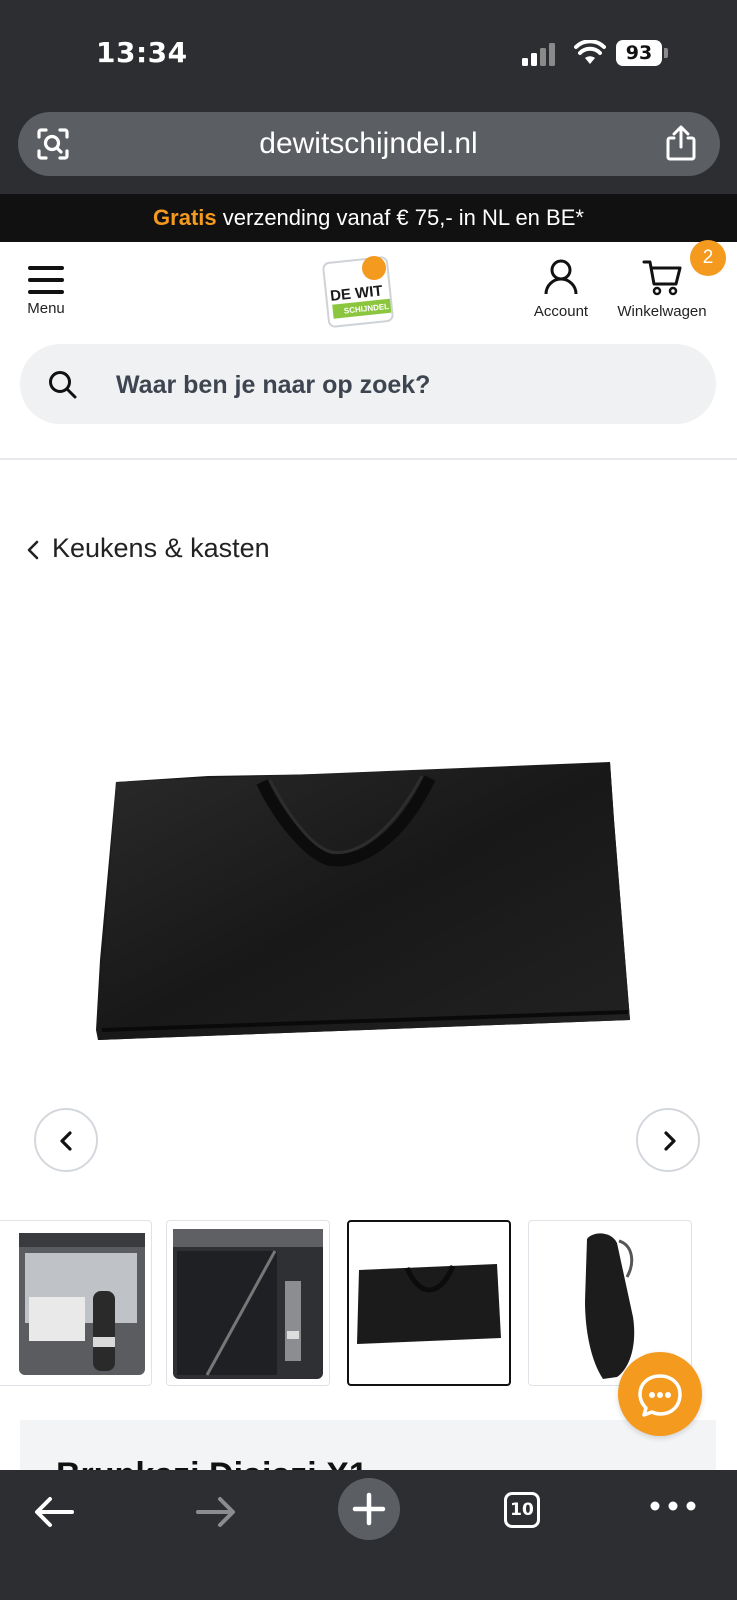  Describe the element at coordinates (368, 915) in the screenshot. I see `product-image` at that location.